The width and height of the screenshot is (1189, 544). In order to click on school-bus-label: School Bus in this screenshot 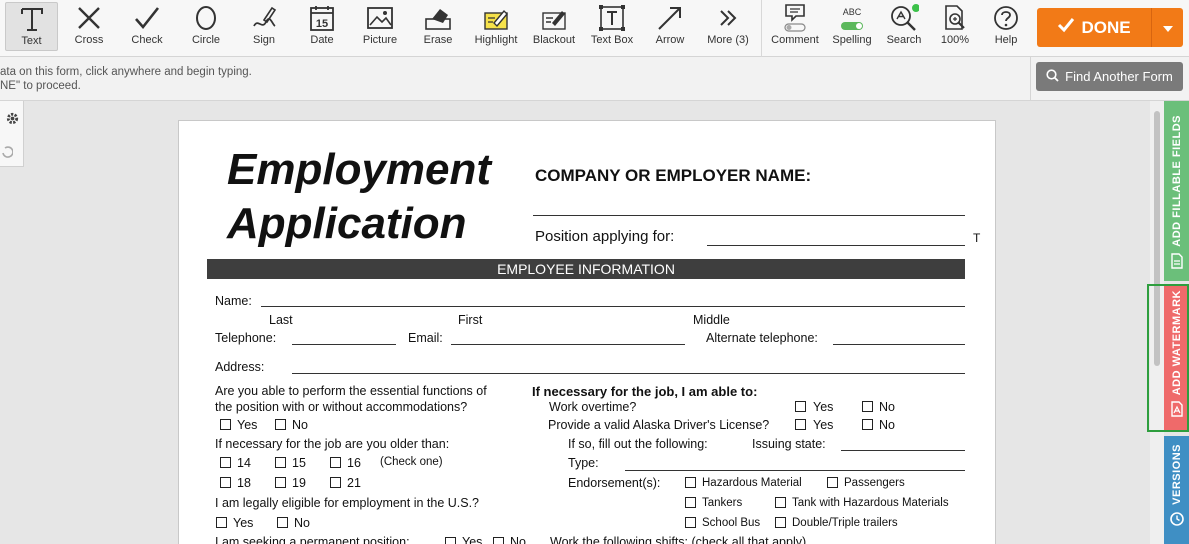, I will do `click(731, 523)`.